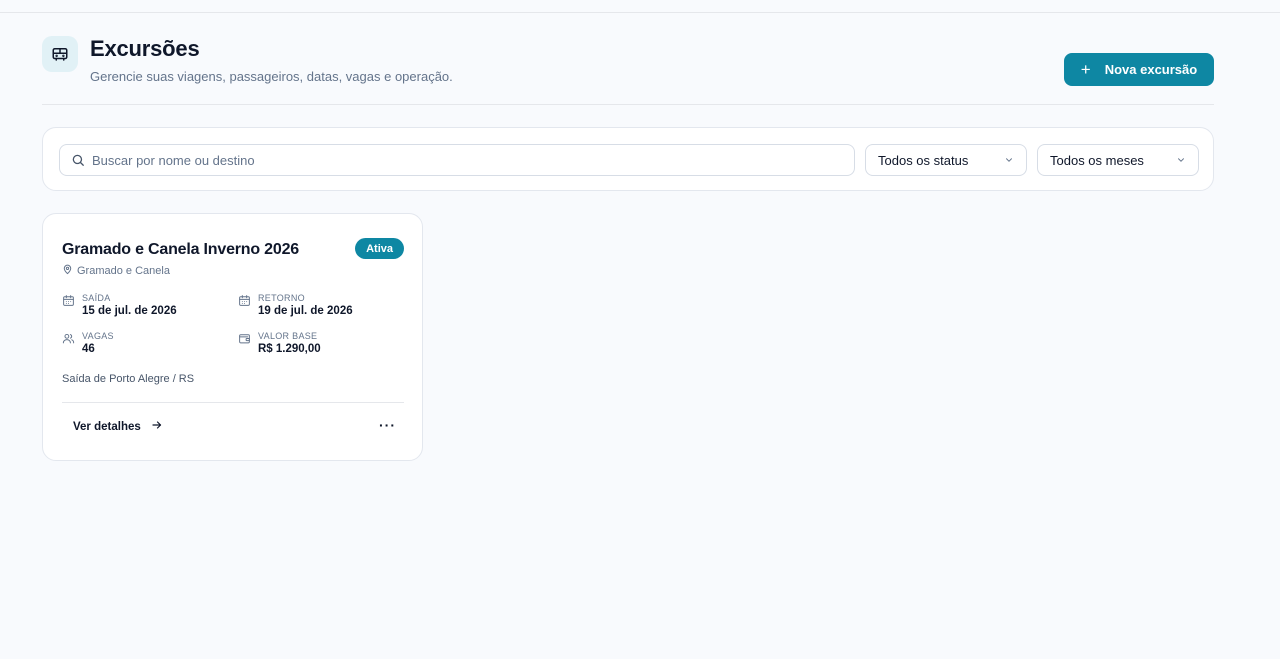 The width and height of the screenshot is (1280, 659). What do you see at coordinates (462, 160) in the screenshot?
I see `search-input` at bounding box center [462, 160].